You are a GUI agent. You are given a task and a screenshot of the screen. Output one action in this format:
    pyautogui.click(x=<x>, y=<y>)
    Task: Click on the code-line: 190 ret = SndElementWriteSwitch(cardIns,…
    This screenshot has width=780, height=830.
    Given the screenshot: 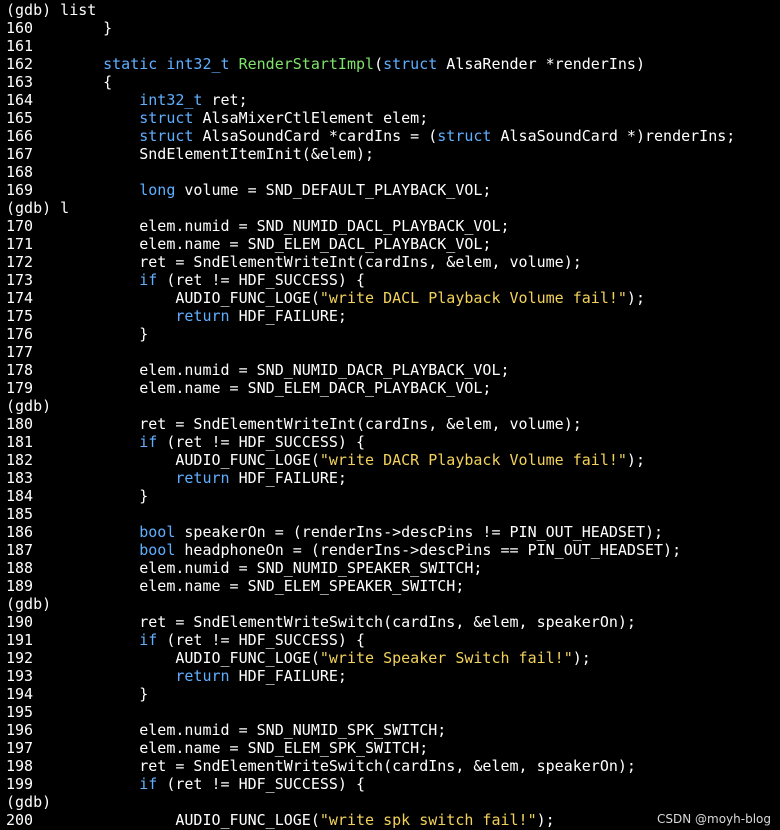 What is the action you would take?
    pyautogui.click(x=390, y=622)
    